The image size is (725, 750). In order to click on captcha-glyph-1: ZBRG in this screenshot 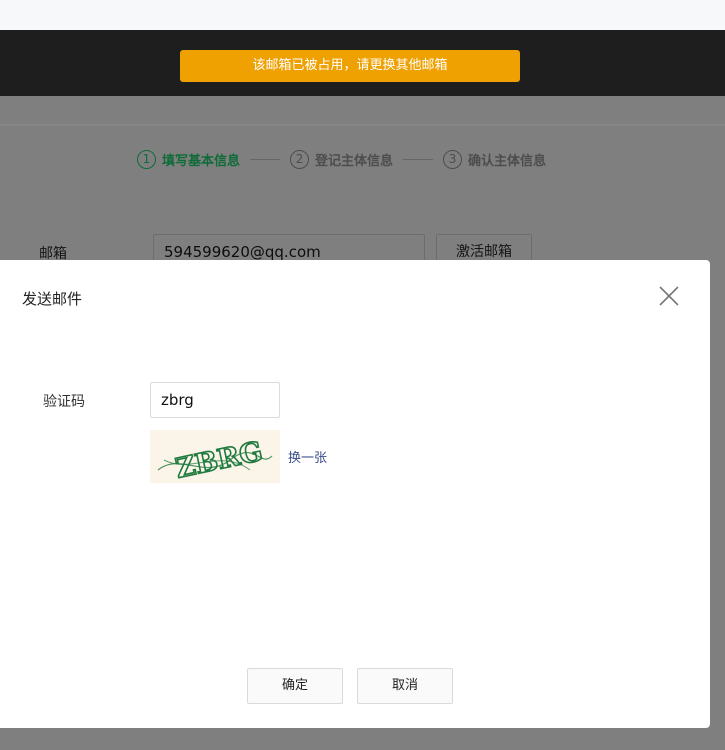, I will do `click(219, 459)`.